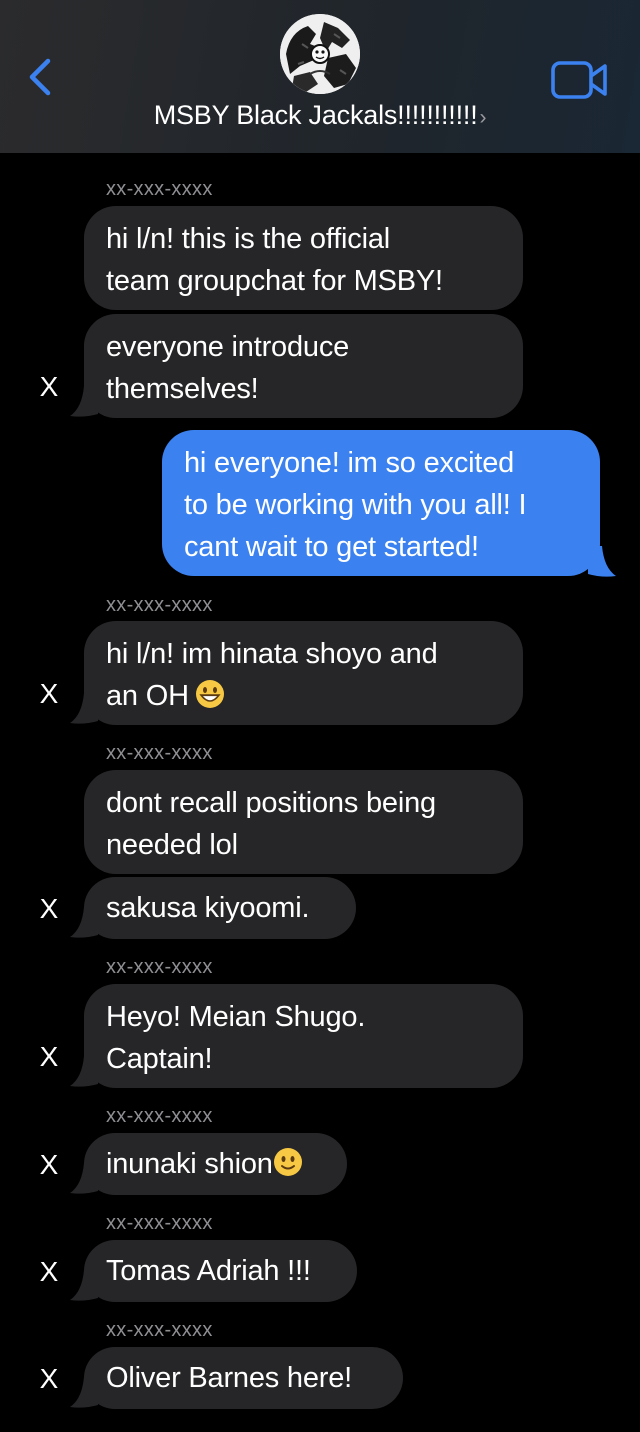  What do you see at coordinates (208, 908) in the screenshot?
I see `message-text: sakusa kiyoomi.` at bounding box center [208, 908].